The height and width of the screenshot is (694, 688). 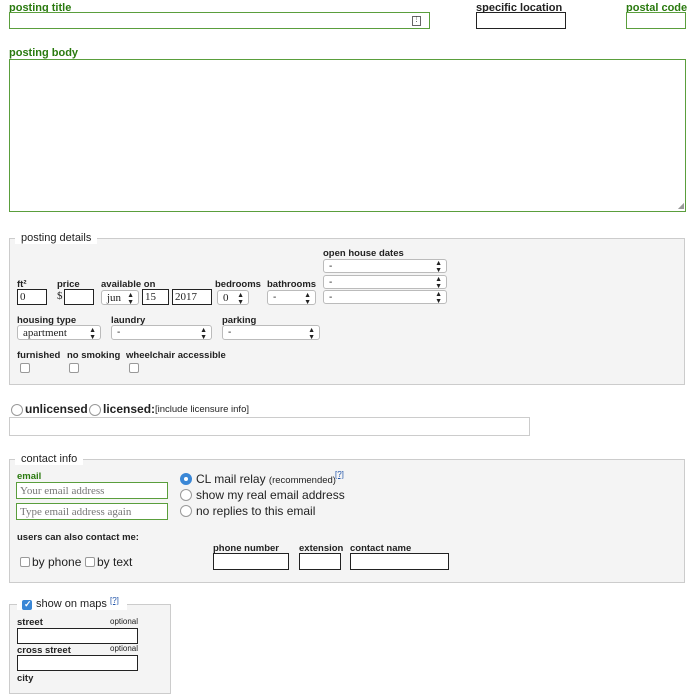 I want to click on month-value: jun, so click(x=114, y=298).